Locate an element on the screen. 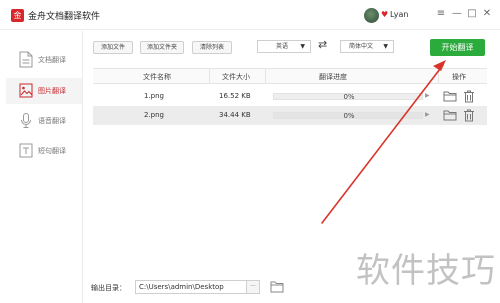  app-title: 金舟文档翻译软件 is located at coordinates (64, 17).